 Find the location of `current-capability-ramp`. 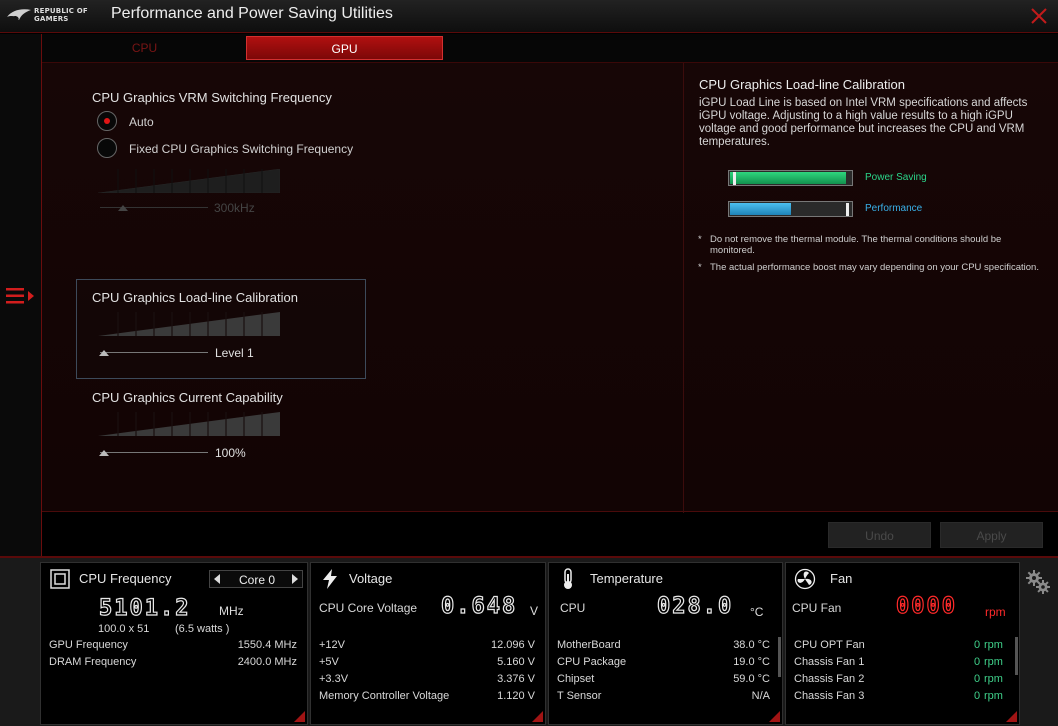

current-capability-ramp is located at coordinates (189, 424).